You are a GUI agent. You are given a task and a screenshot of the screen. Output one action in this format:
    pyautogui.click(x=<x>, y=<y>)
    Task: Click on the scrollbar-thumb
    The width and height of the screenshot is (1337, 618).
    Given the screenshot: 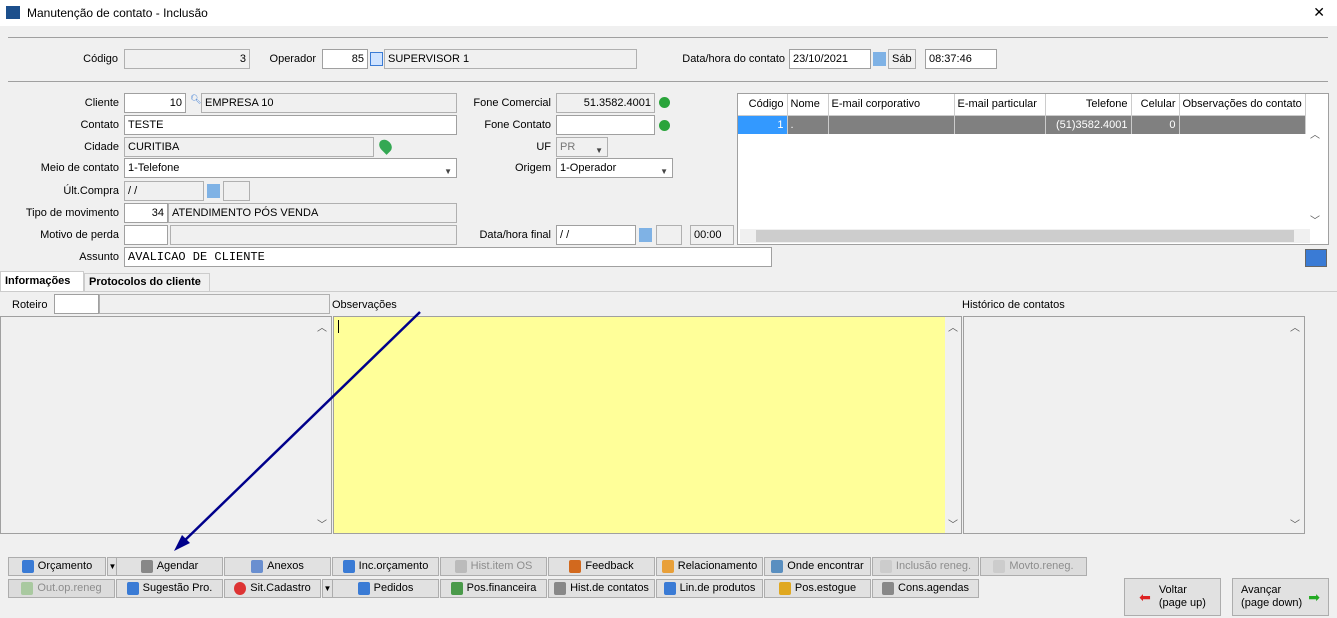 What is the action you would take?
    pyautogui.click(x=1025, y=236)
    